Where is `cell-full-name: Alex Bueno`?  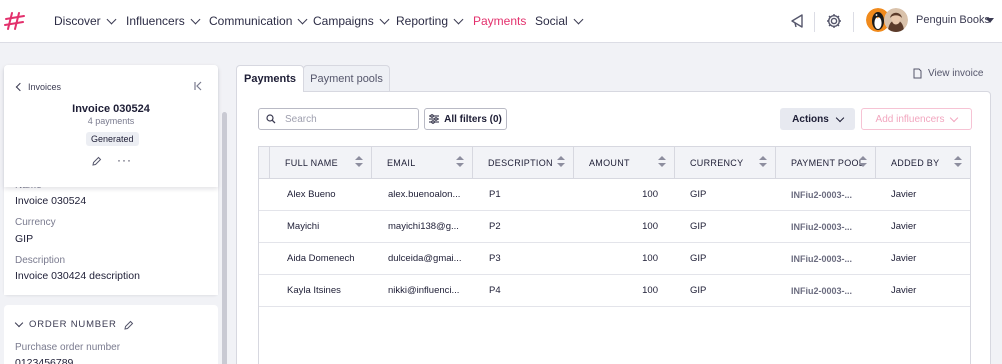 cell-full-name: Alex Bueno is located at coordinates (311, 194).